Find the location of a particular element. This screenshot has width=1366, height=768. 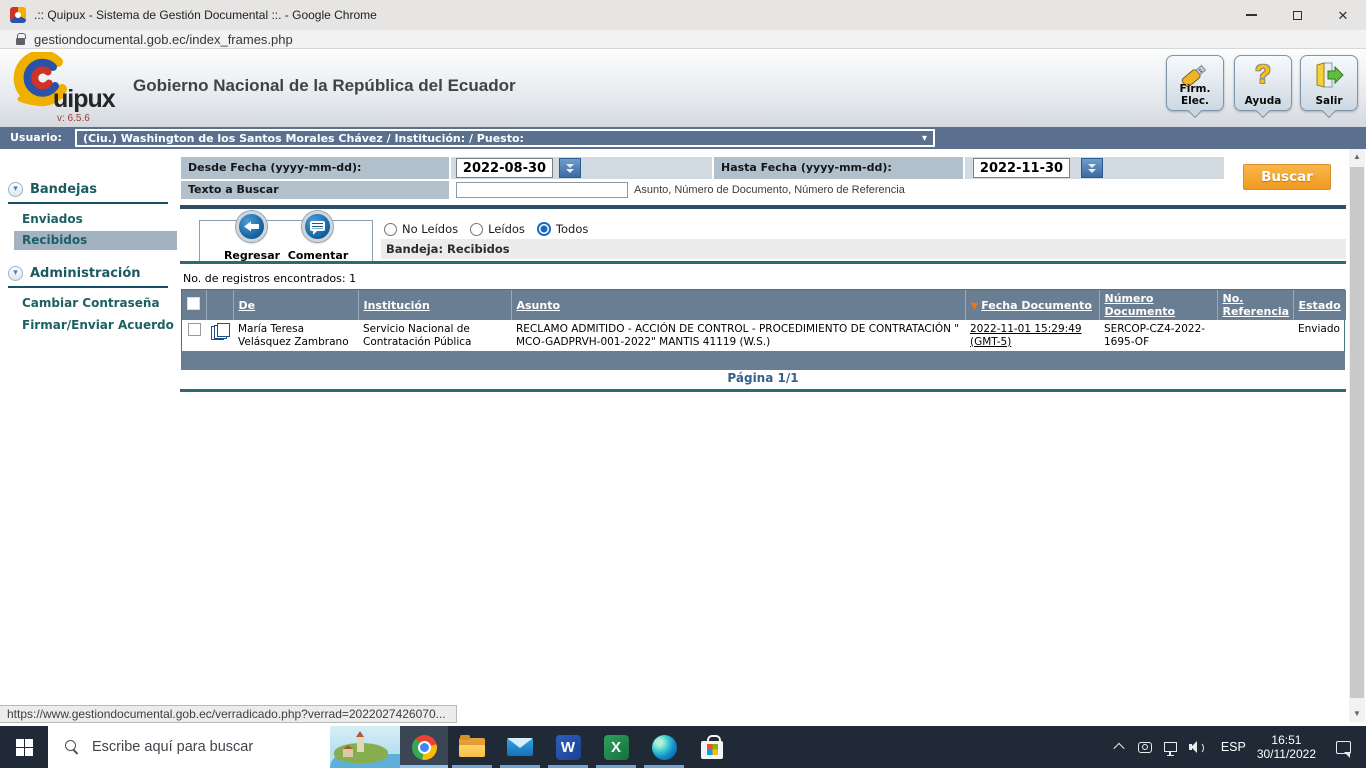

to-date-picker-button is located at coordinates (1092, 168).